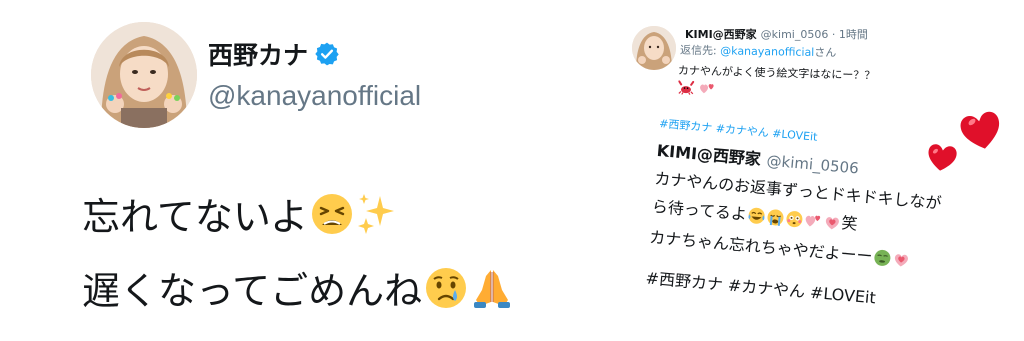 This screenshot has height=341, width=1024. Describe the element at coordinates (757, 217) in the screenshot. I see `joy-emoji` at that location.